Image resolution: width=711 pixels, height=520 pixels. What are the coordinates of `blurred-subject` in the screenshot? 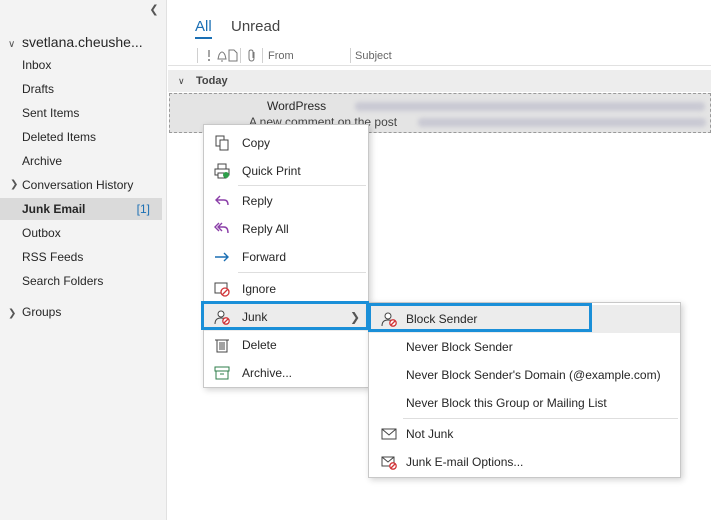 It's located at (530, 106).